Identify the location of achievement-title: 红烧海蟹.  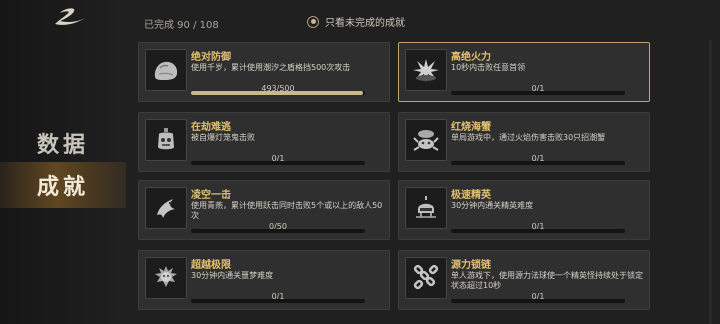
(471, 127).